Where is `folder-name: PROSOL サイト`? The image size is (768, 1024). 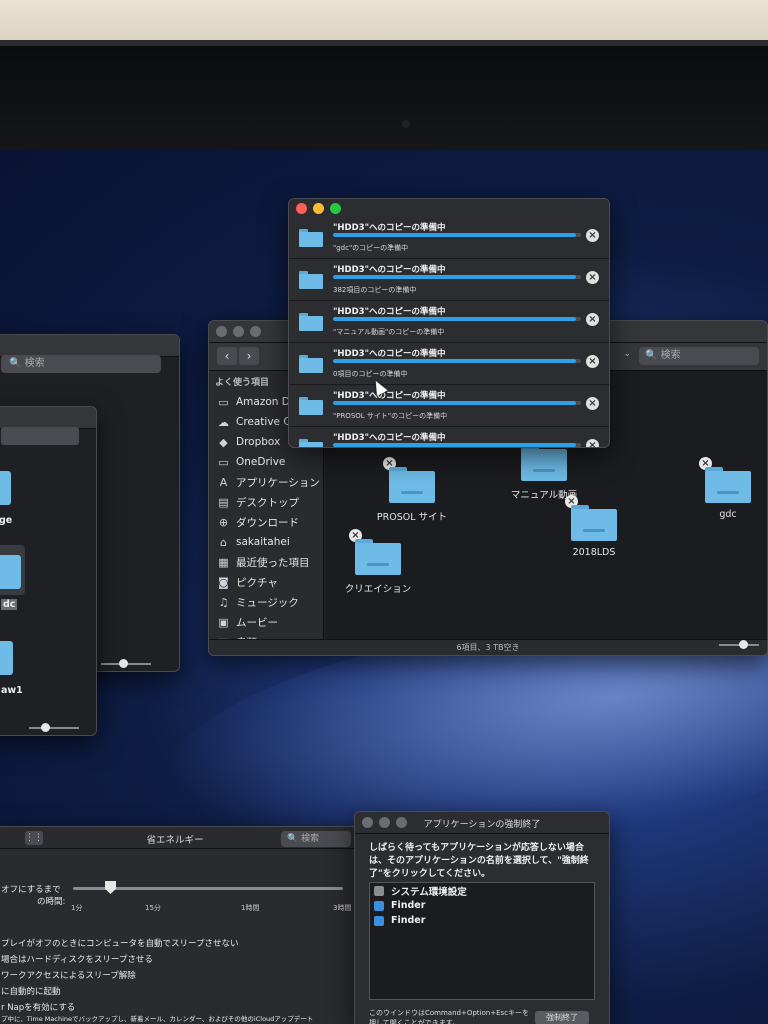 folder-name: PROSOL サイト is located at coordinates (412, 517).